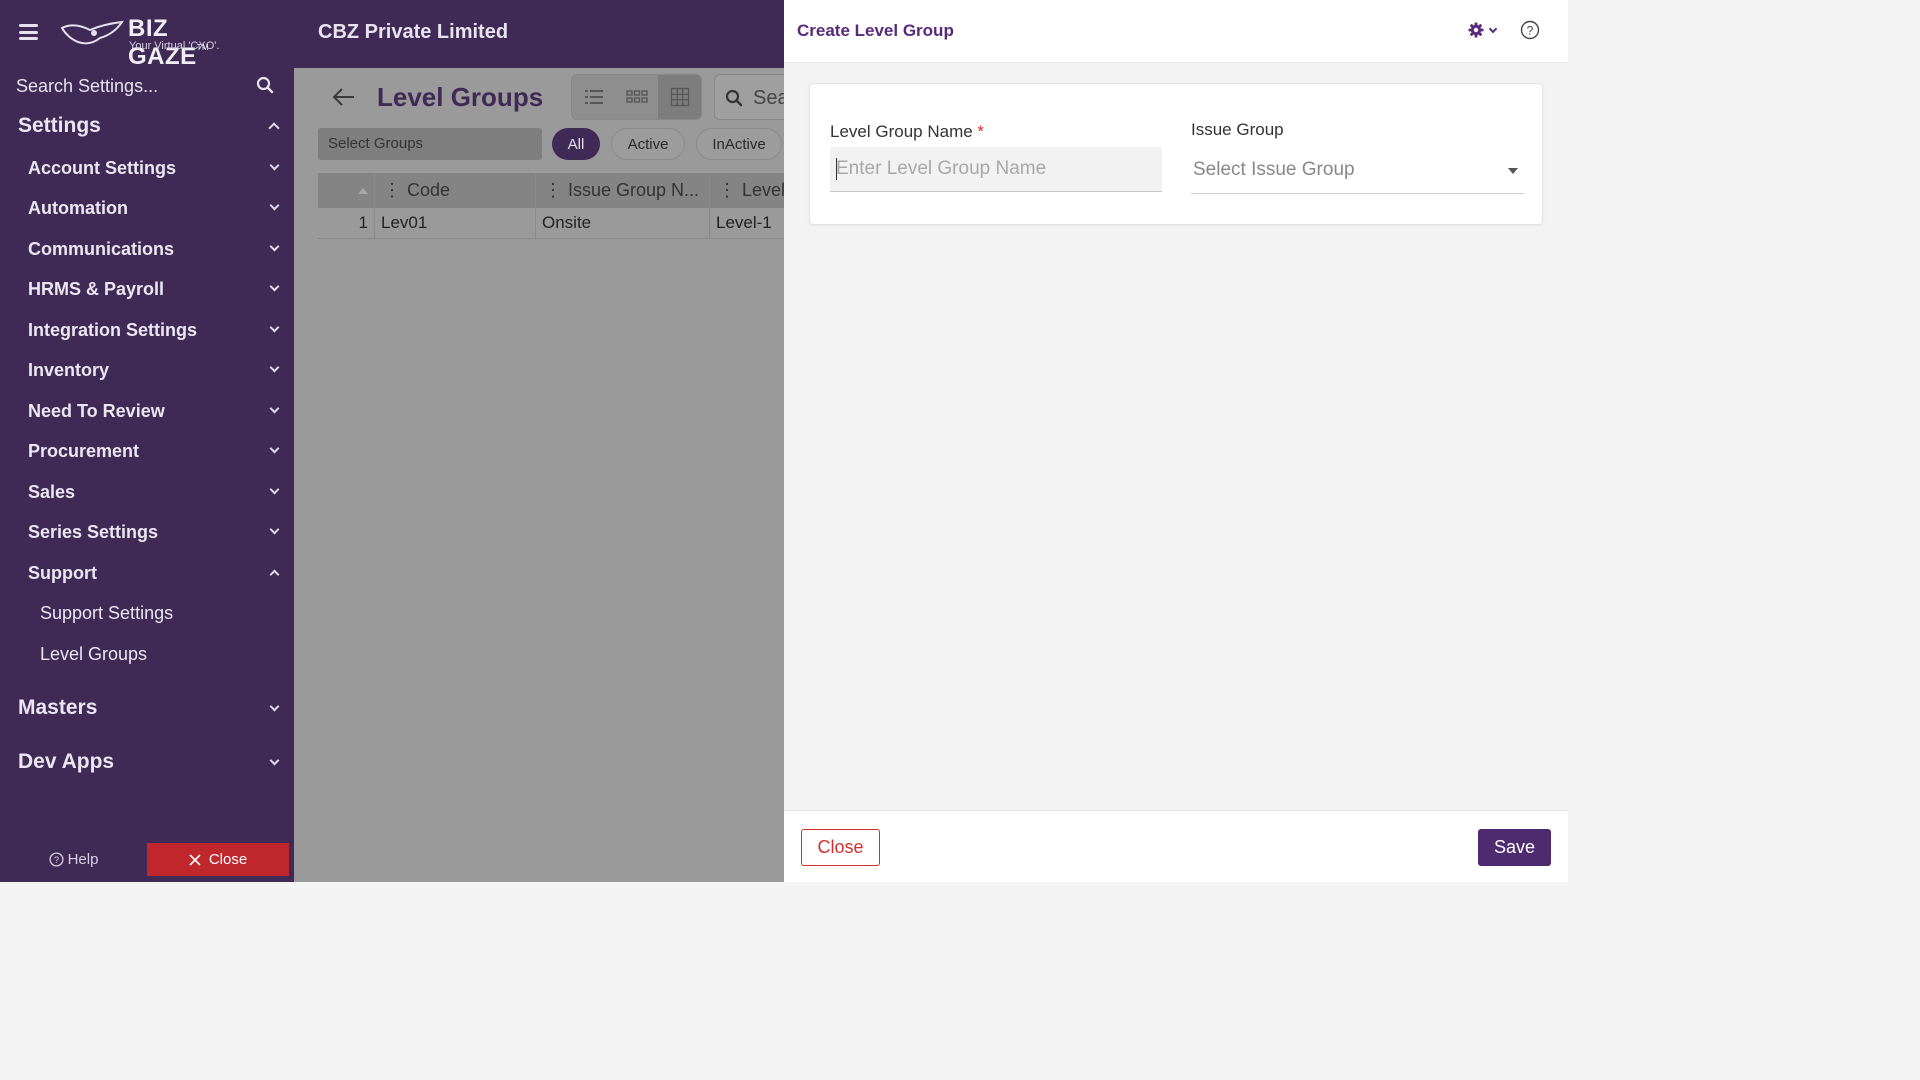  Describe the element at coordinates (62, 573) in the screenshot. I see `sidebar-item-label: Support` at that location.